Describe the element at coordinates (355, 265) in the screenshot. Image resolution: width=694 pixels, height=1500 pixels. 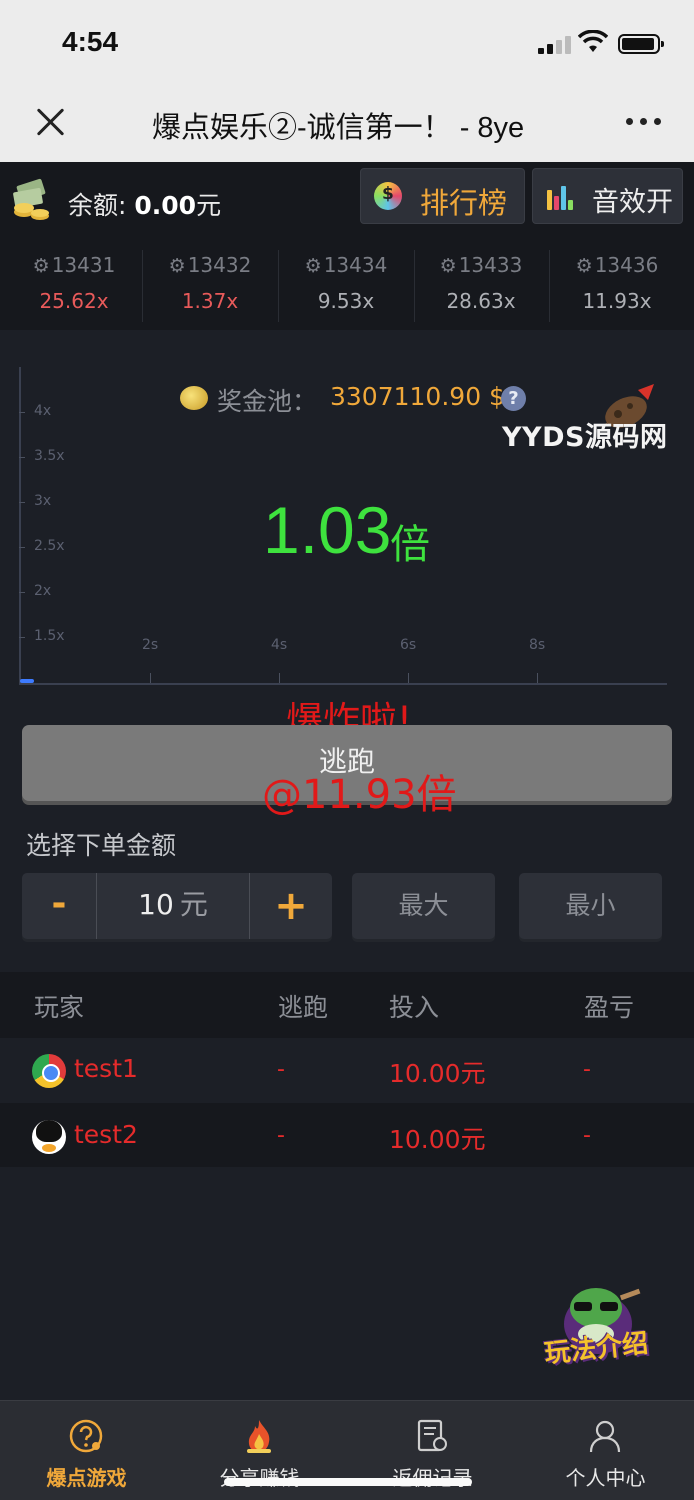
I see `round-id-value: 13434` at that location.